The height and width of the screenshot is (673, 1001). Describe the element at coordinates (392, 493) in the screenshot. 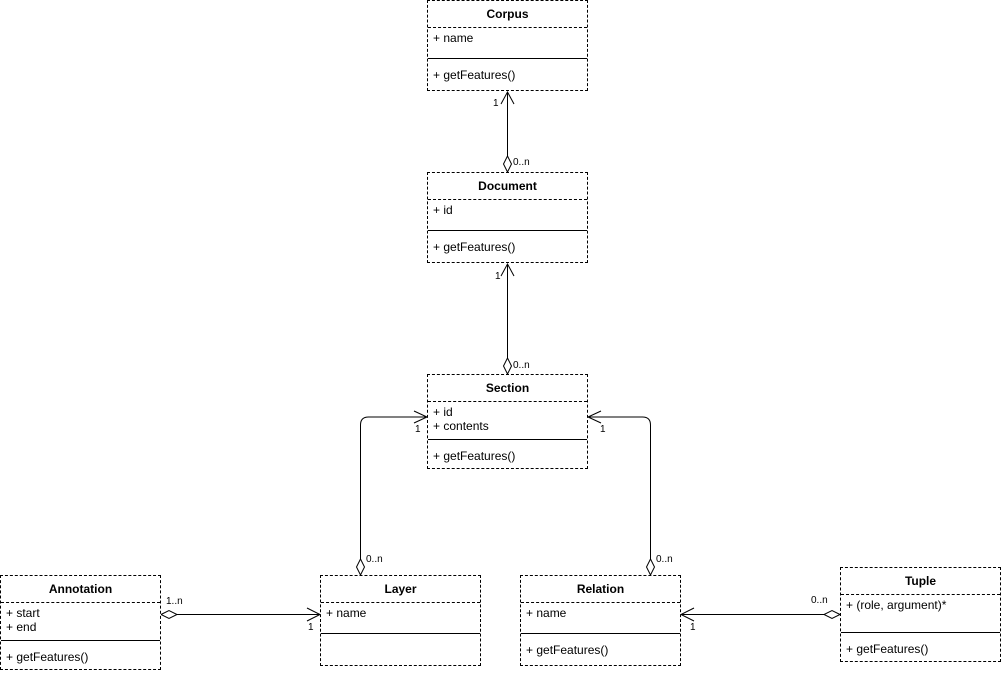

I see `edge-layer-section` at that location.